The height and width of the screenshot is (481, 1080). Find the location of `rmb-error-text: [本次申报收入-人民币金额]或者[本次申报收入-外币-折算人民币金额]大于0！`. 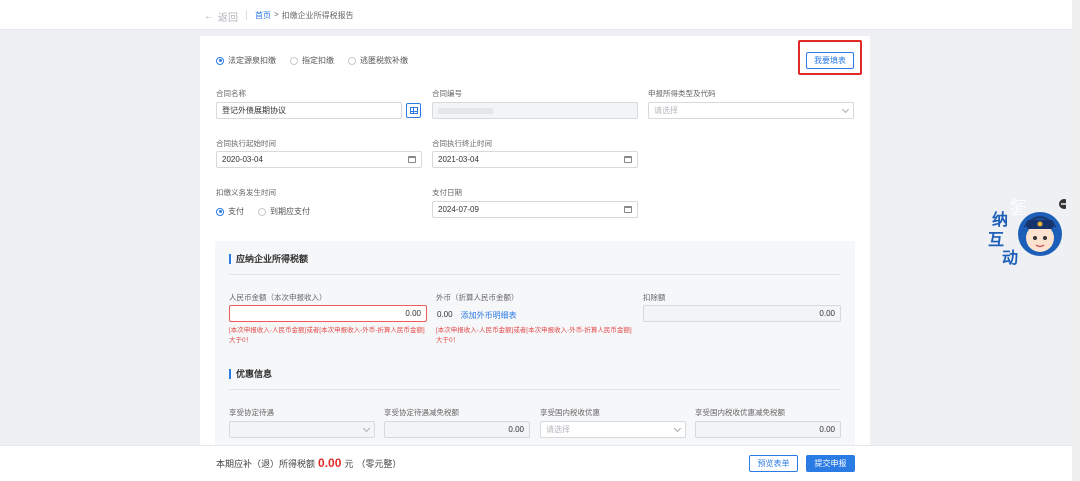

rmb-error-text: [本次申报收入-人民币金额]或者[本次申报收入-外币-折算人民币金额]大于0！ is located at coordinates (327, 335).